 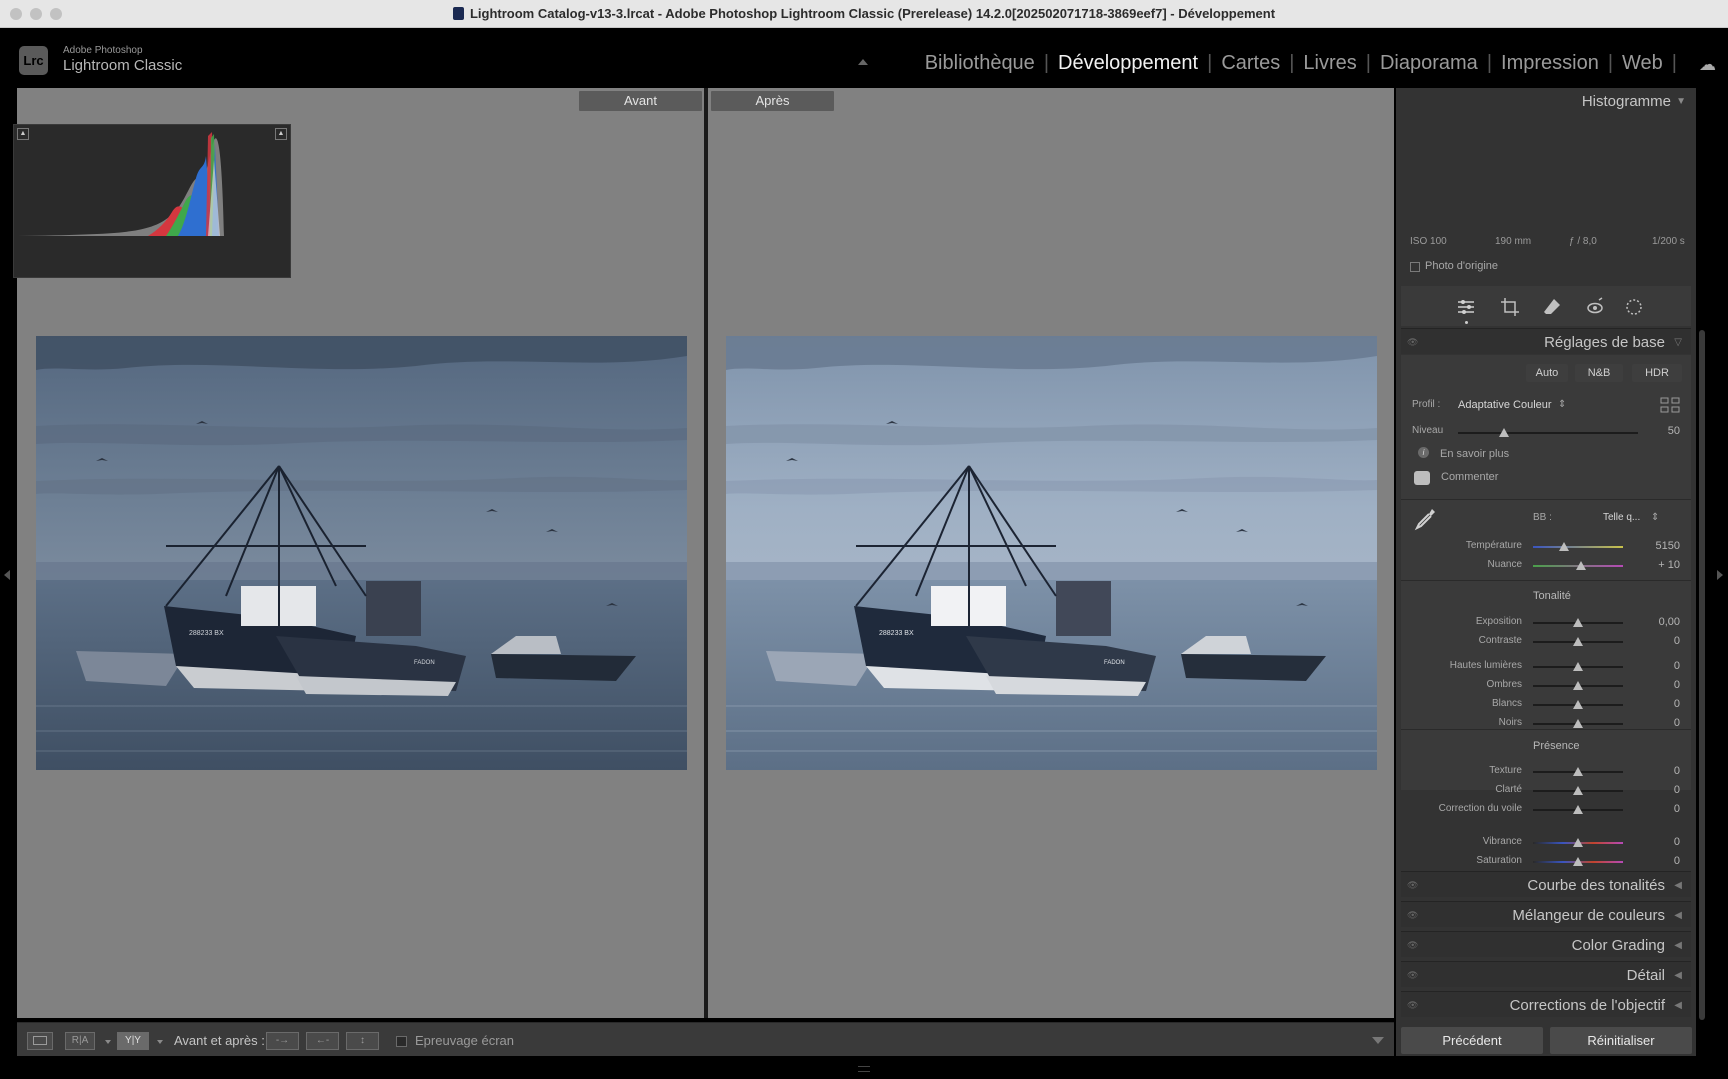 What do you see at coordinates (362, 1041) in the screenshot?
I see `swap-before-after-button: ↕` at bounding box center [362, 1041].